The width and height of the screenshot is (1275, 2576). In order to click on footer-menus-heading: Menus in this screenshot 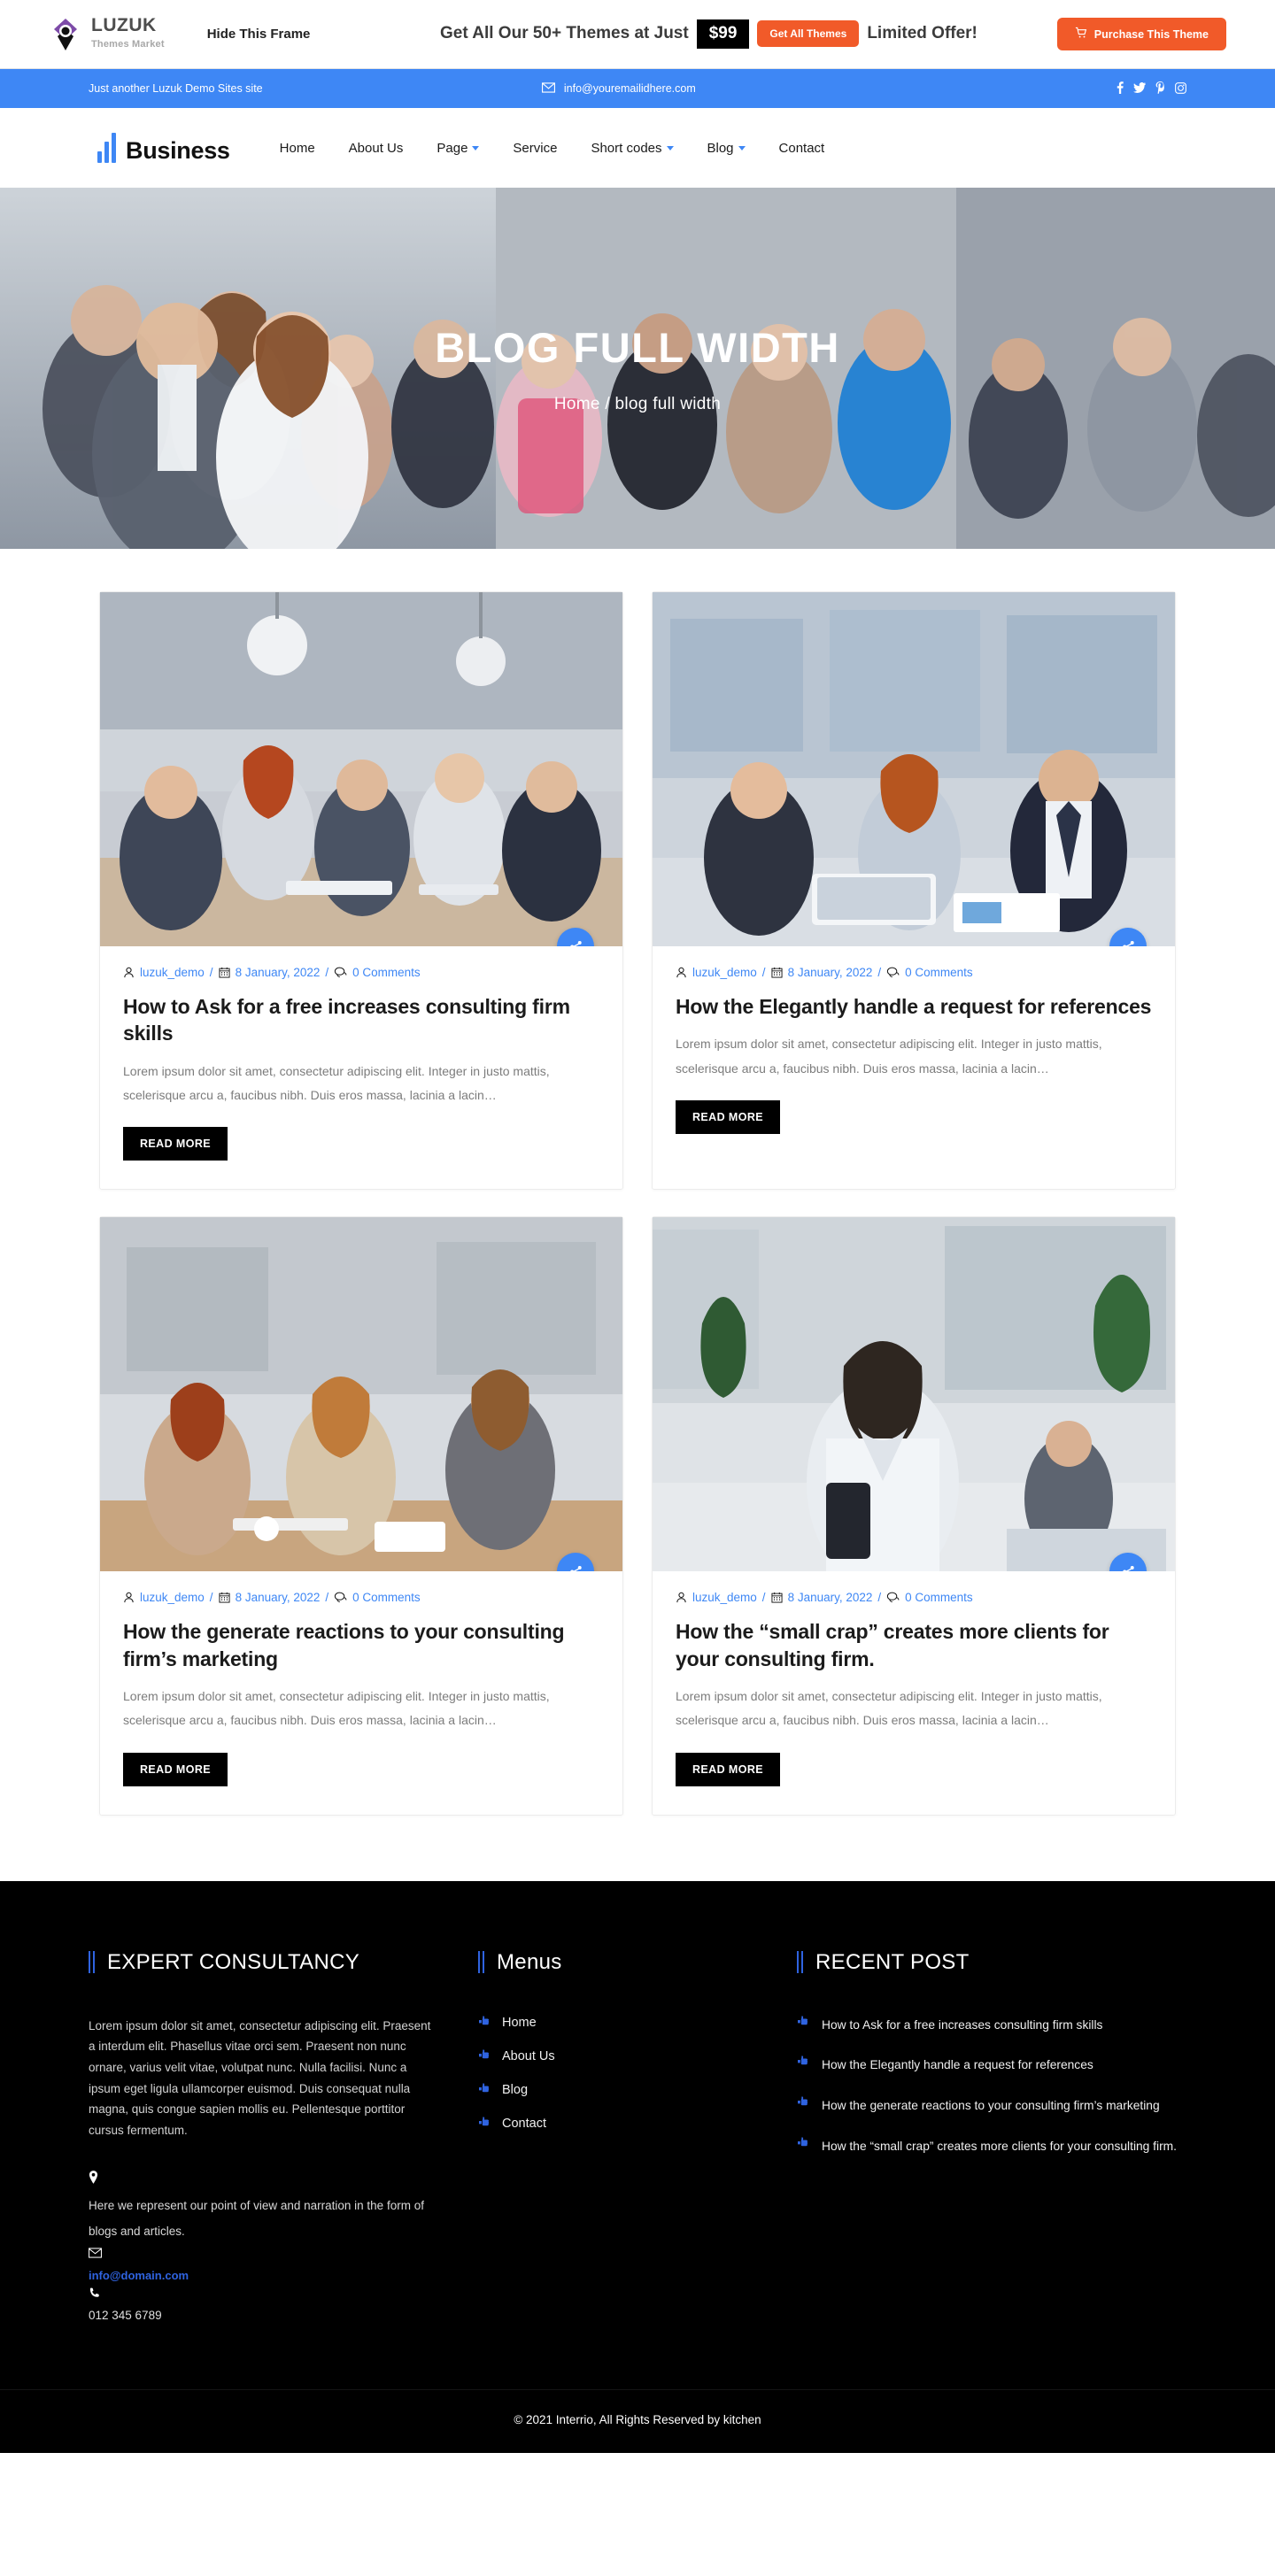, I will do `click(619, 1962)`.